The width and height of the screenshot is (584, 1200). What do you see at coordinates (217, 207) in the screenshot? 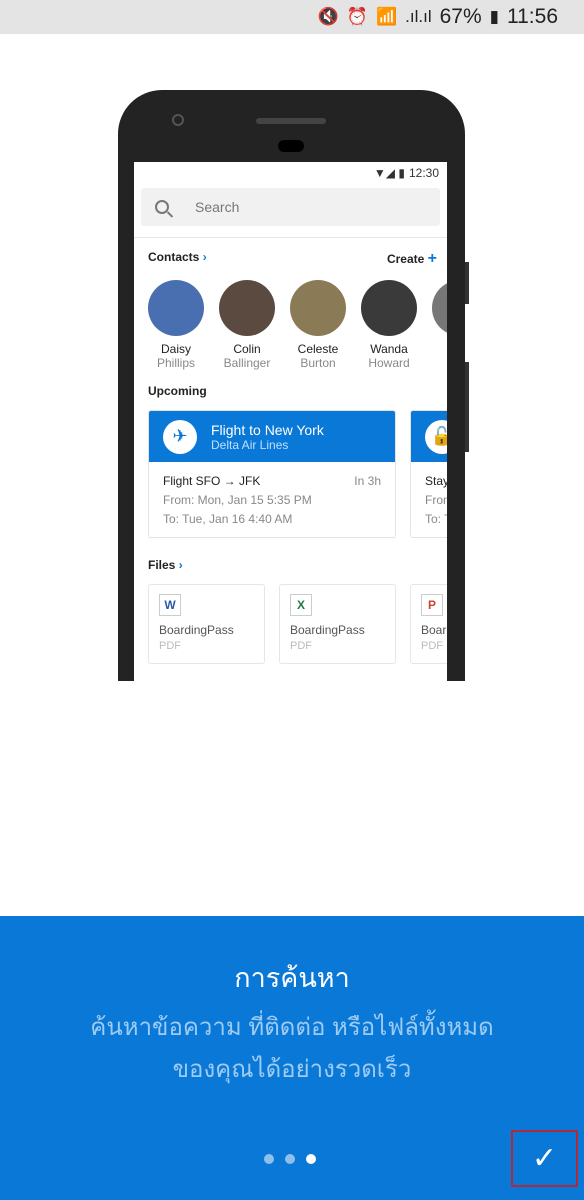
I see `search-placeholder: Search` at bounding box center [217, 207].